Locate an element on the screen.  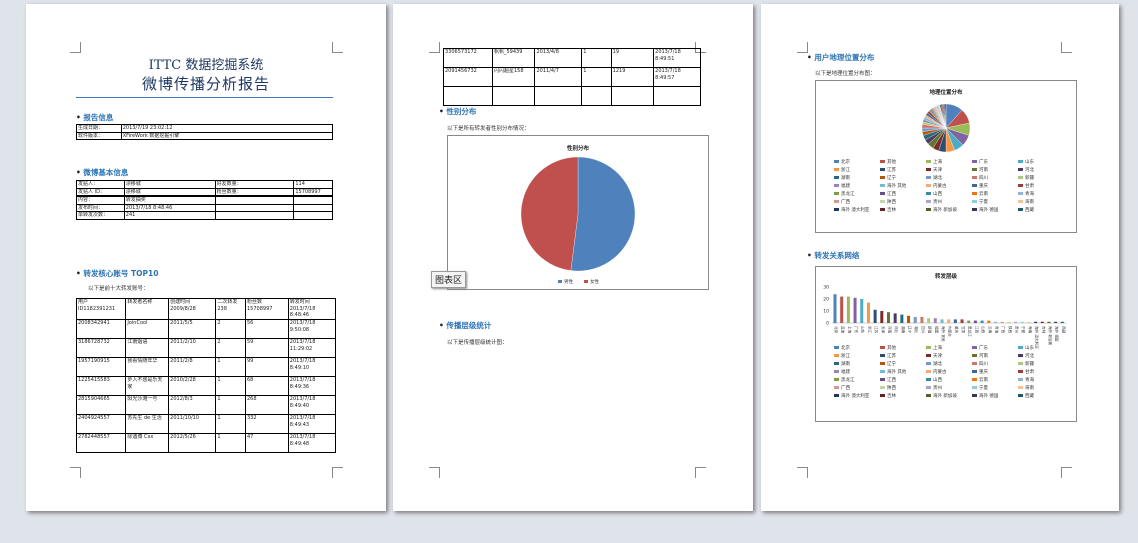
table-cell: 发贴人： is located at coordinates (100, 184).